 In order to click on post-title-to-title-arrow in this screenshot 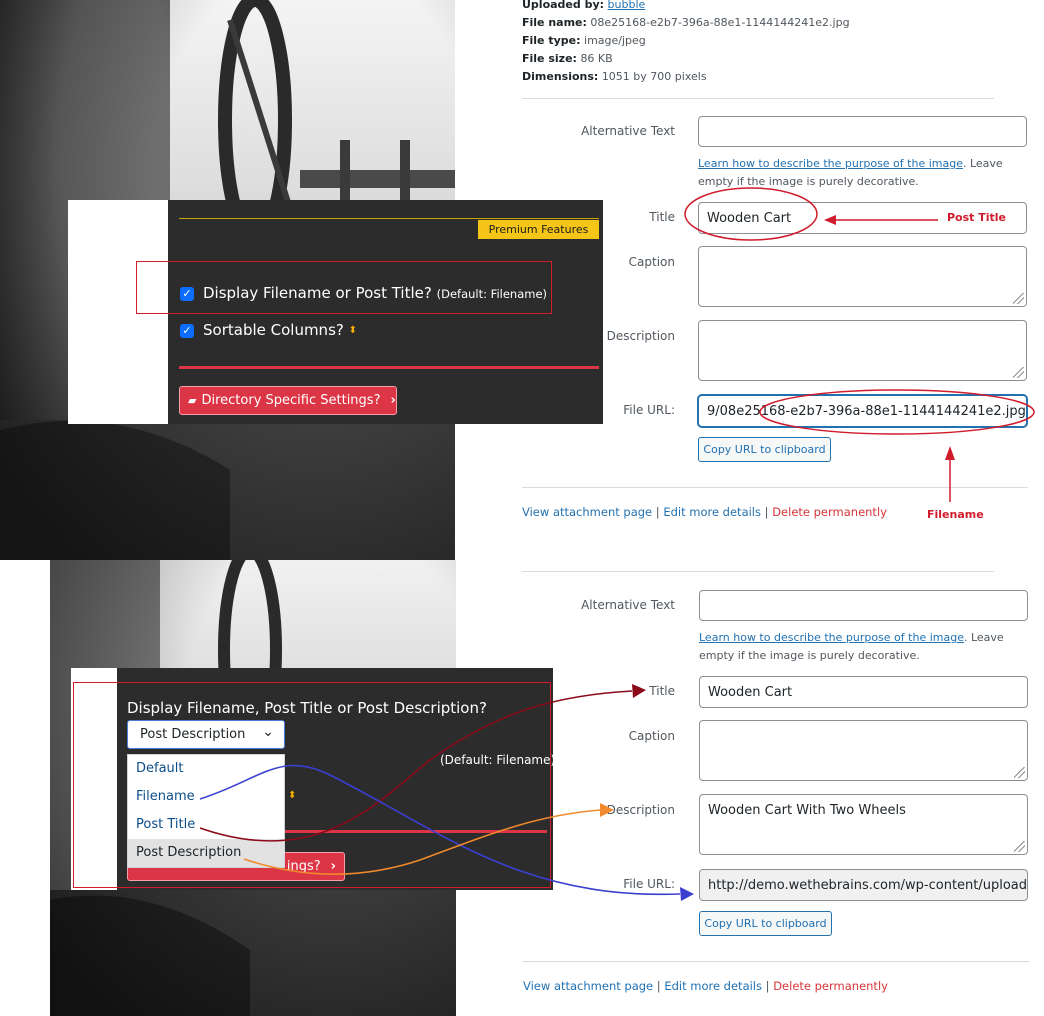, I will do `click(416, 766)`.